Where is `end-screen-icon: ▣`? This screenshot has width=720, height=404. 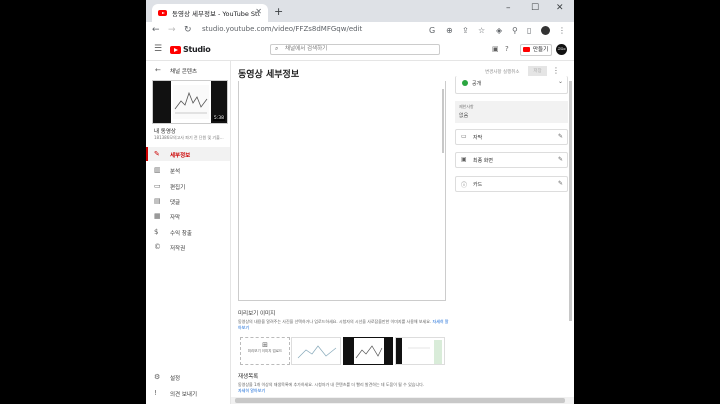 end-screen-icon: ▣ is located at coordinates (464, 159).